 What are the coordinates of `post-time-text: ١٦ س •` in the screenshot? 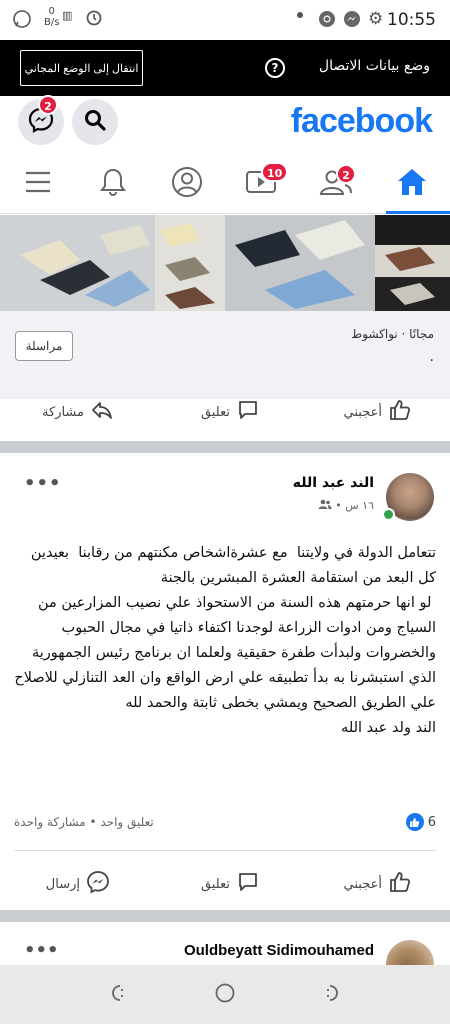 It's located at (354, 505).